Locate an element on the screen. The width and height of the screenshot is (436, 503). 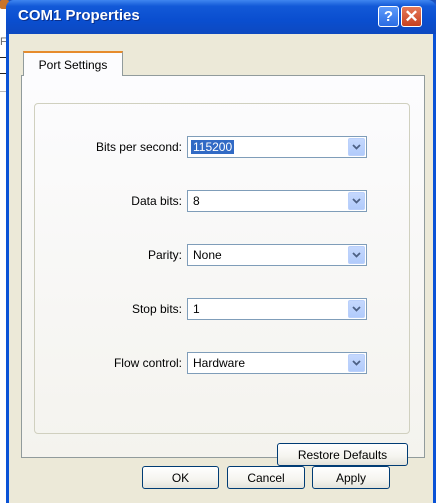
bits-per-second-row: Bits per second: 115200 is located at coordinates (222, 147).